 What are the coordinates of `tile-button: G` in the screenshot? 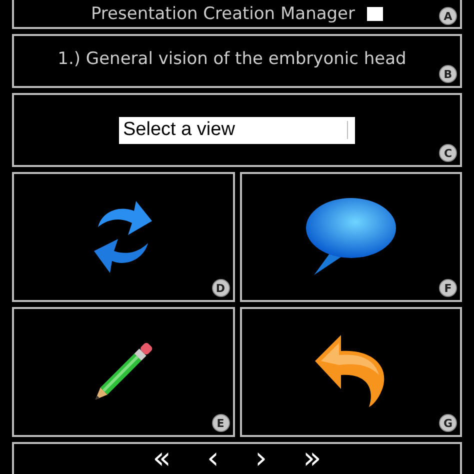 It's located at (351, 372).